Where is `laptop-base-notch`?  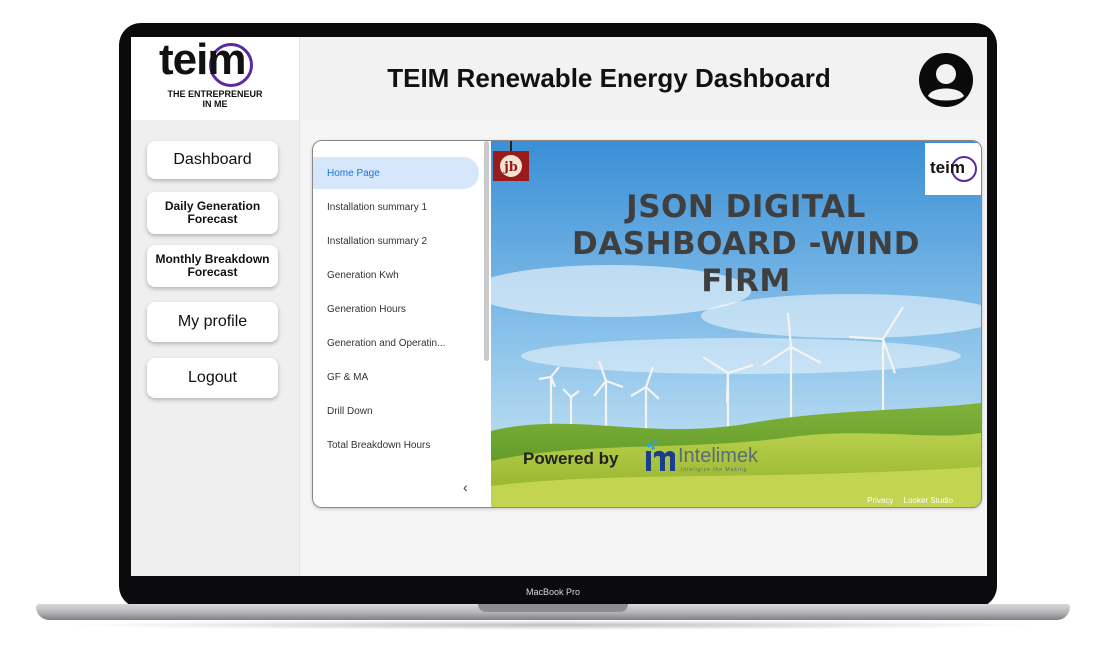 laptop-base-notch is located at coordinates (553, 608).